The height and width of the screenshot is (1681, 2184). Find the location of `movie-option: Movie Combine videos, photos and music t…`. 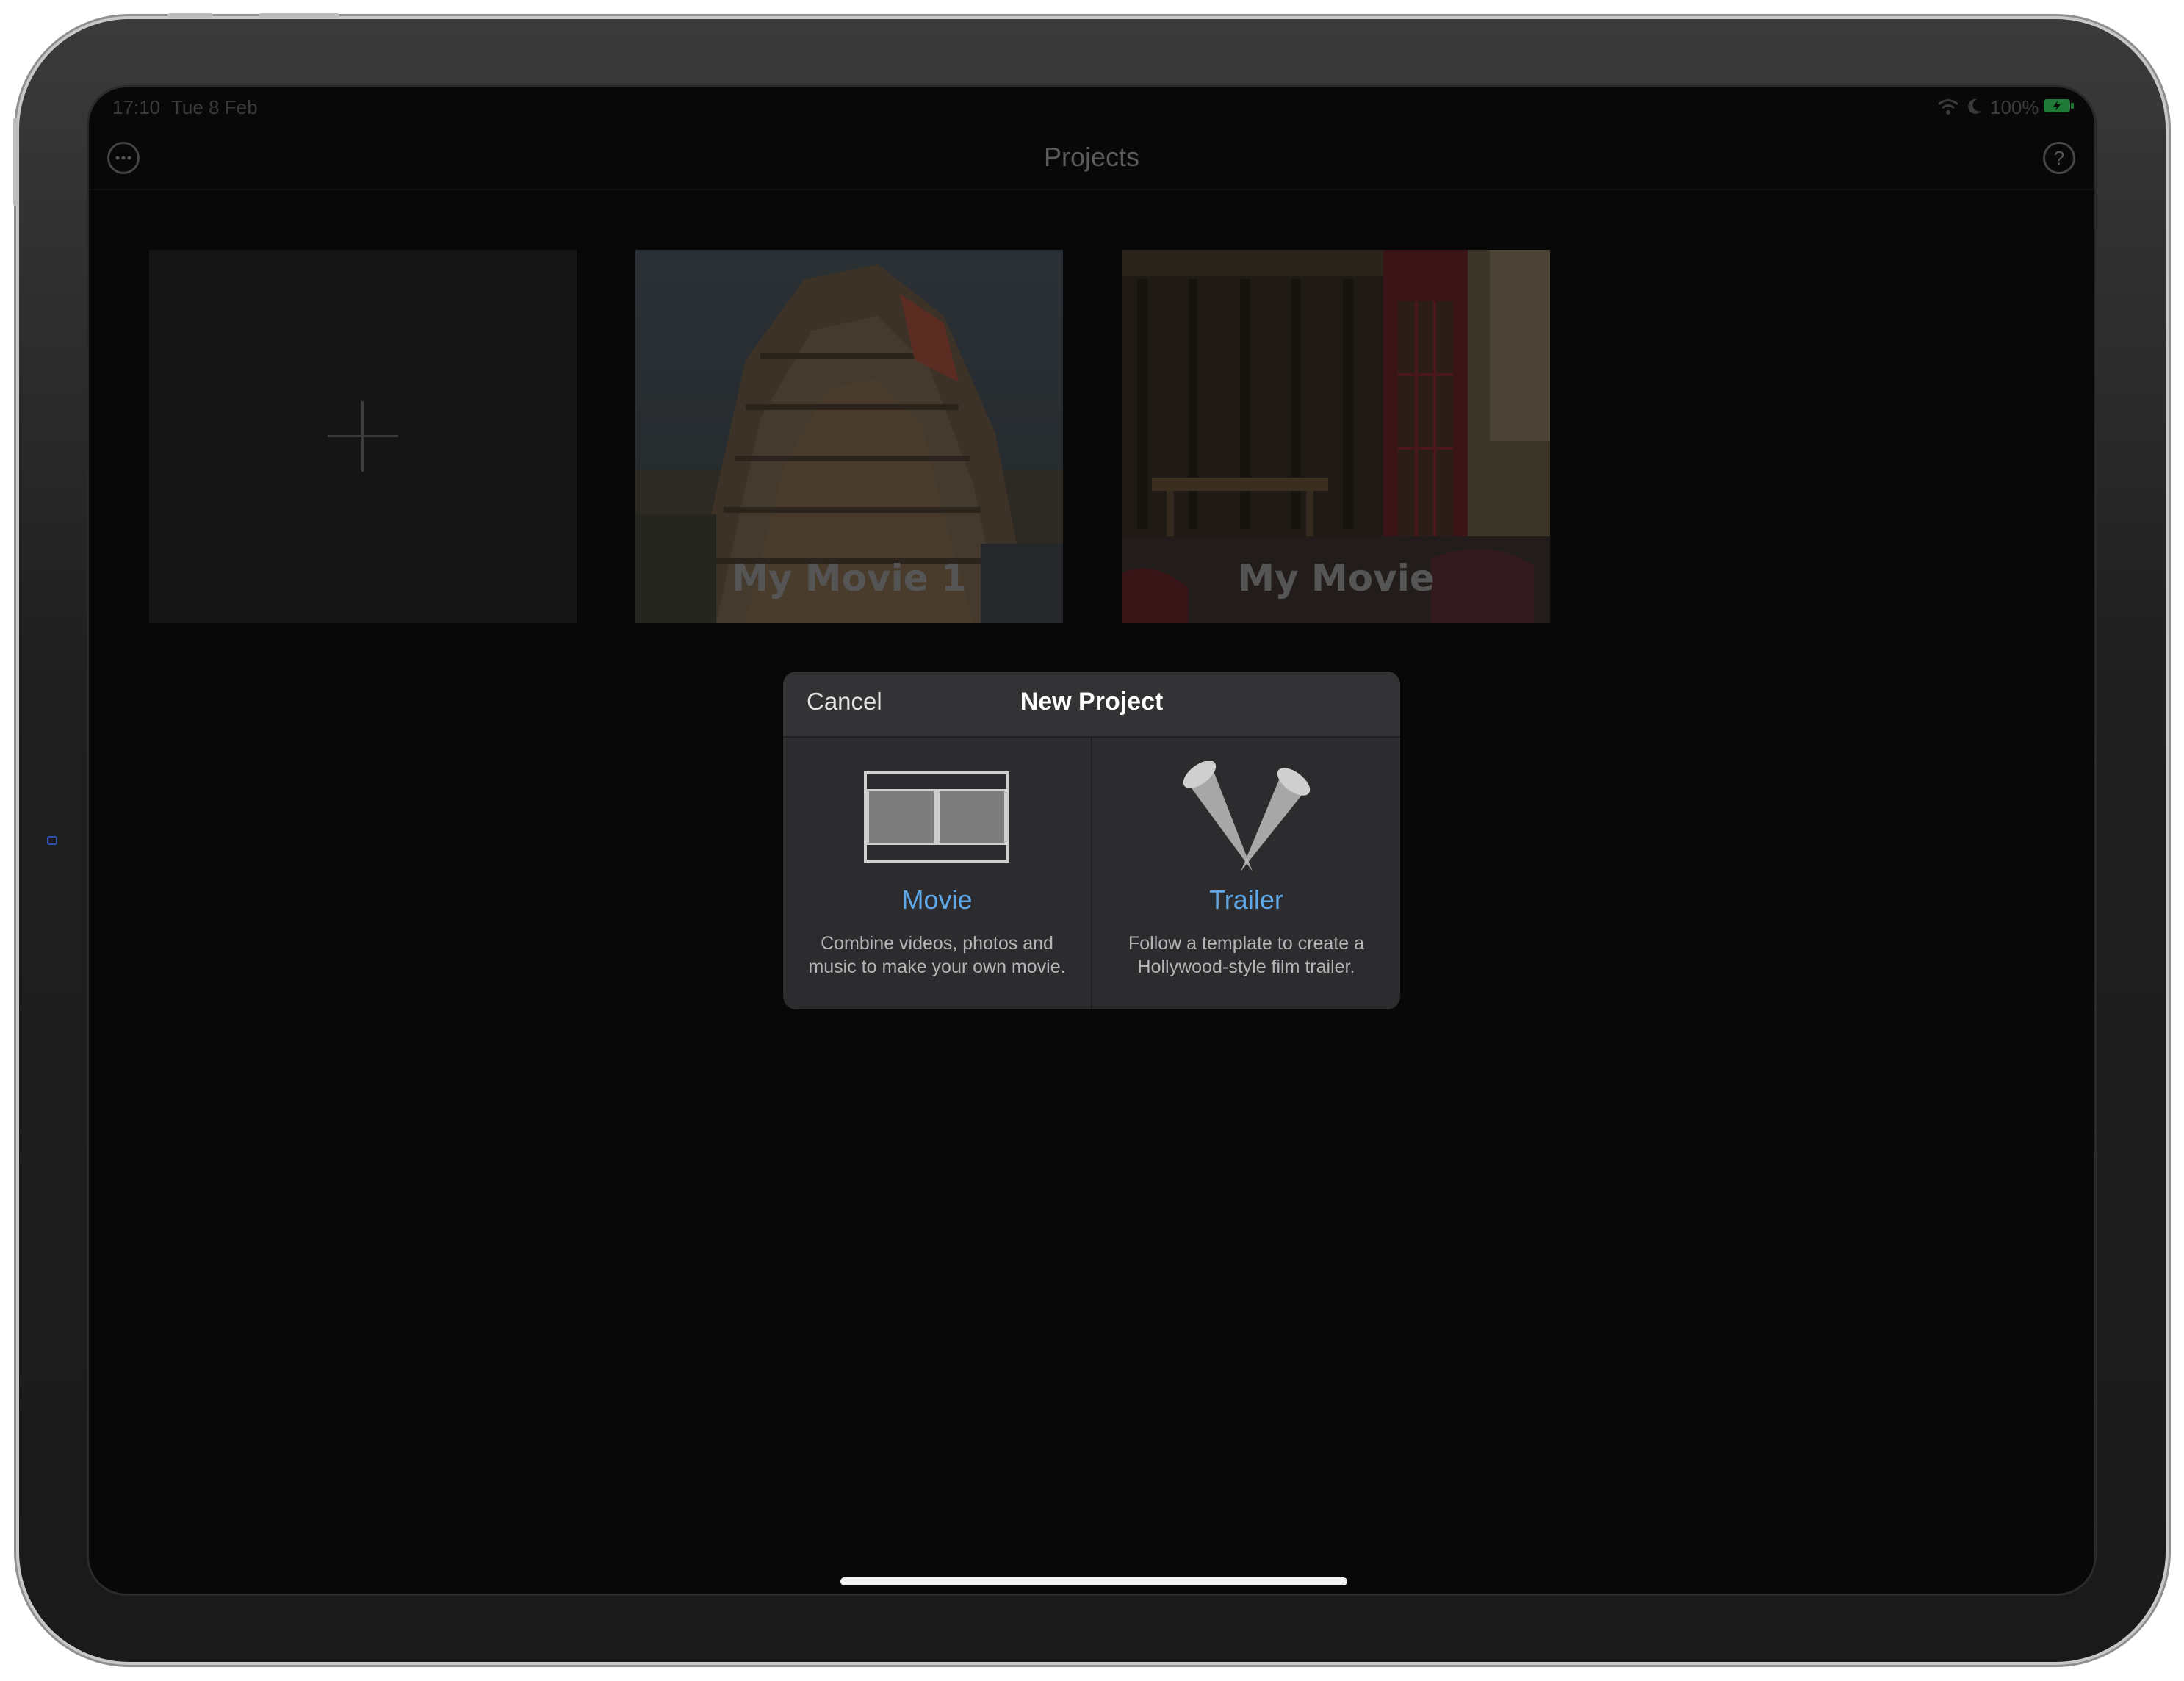

movie-option: Movie Combine videos, photos and music t… is located at coordinates (937, 873).